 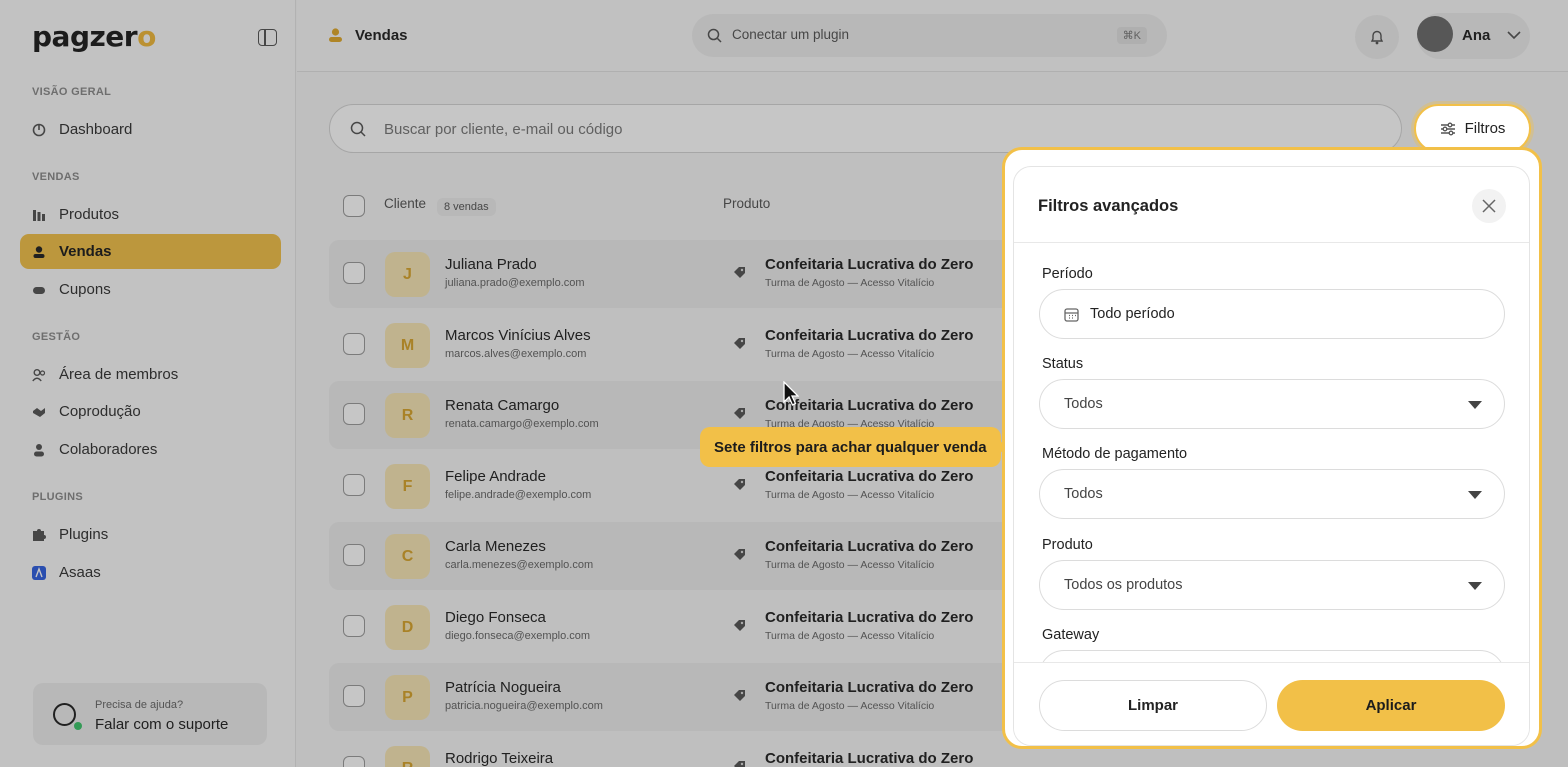 What do you see at coordinates (1272, 494) in the screenshot?
I see `payment-method-select: Todos` at bounding box center [1272, 494].